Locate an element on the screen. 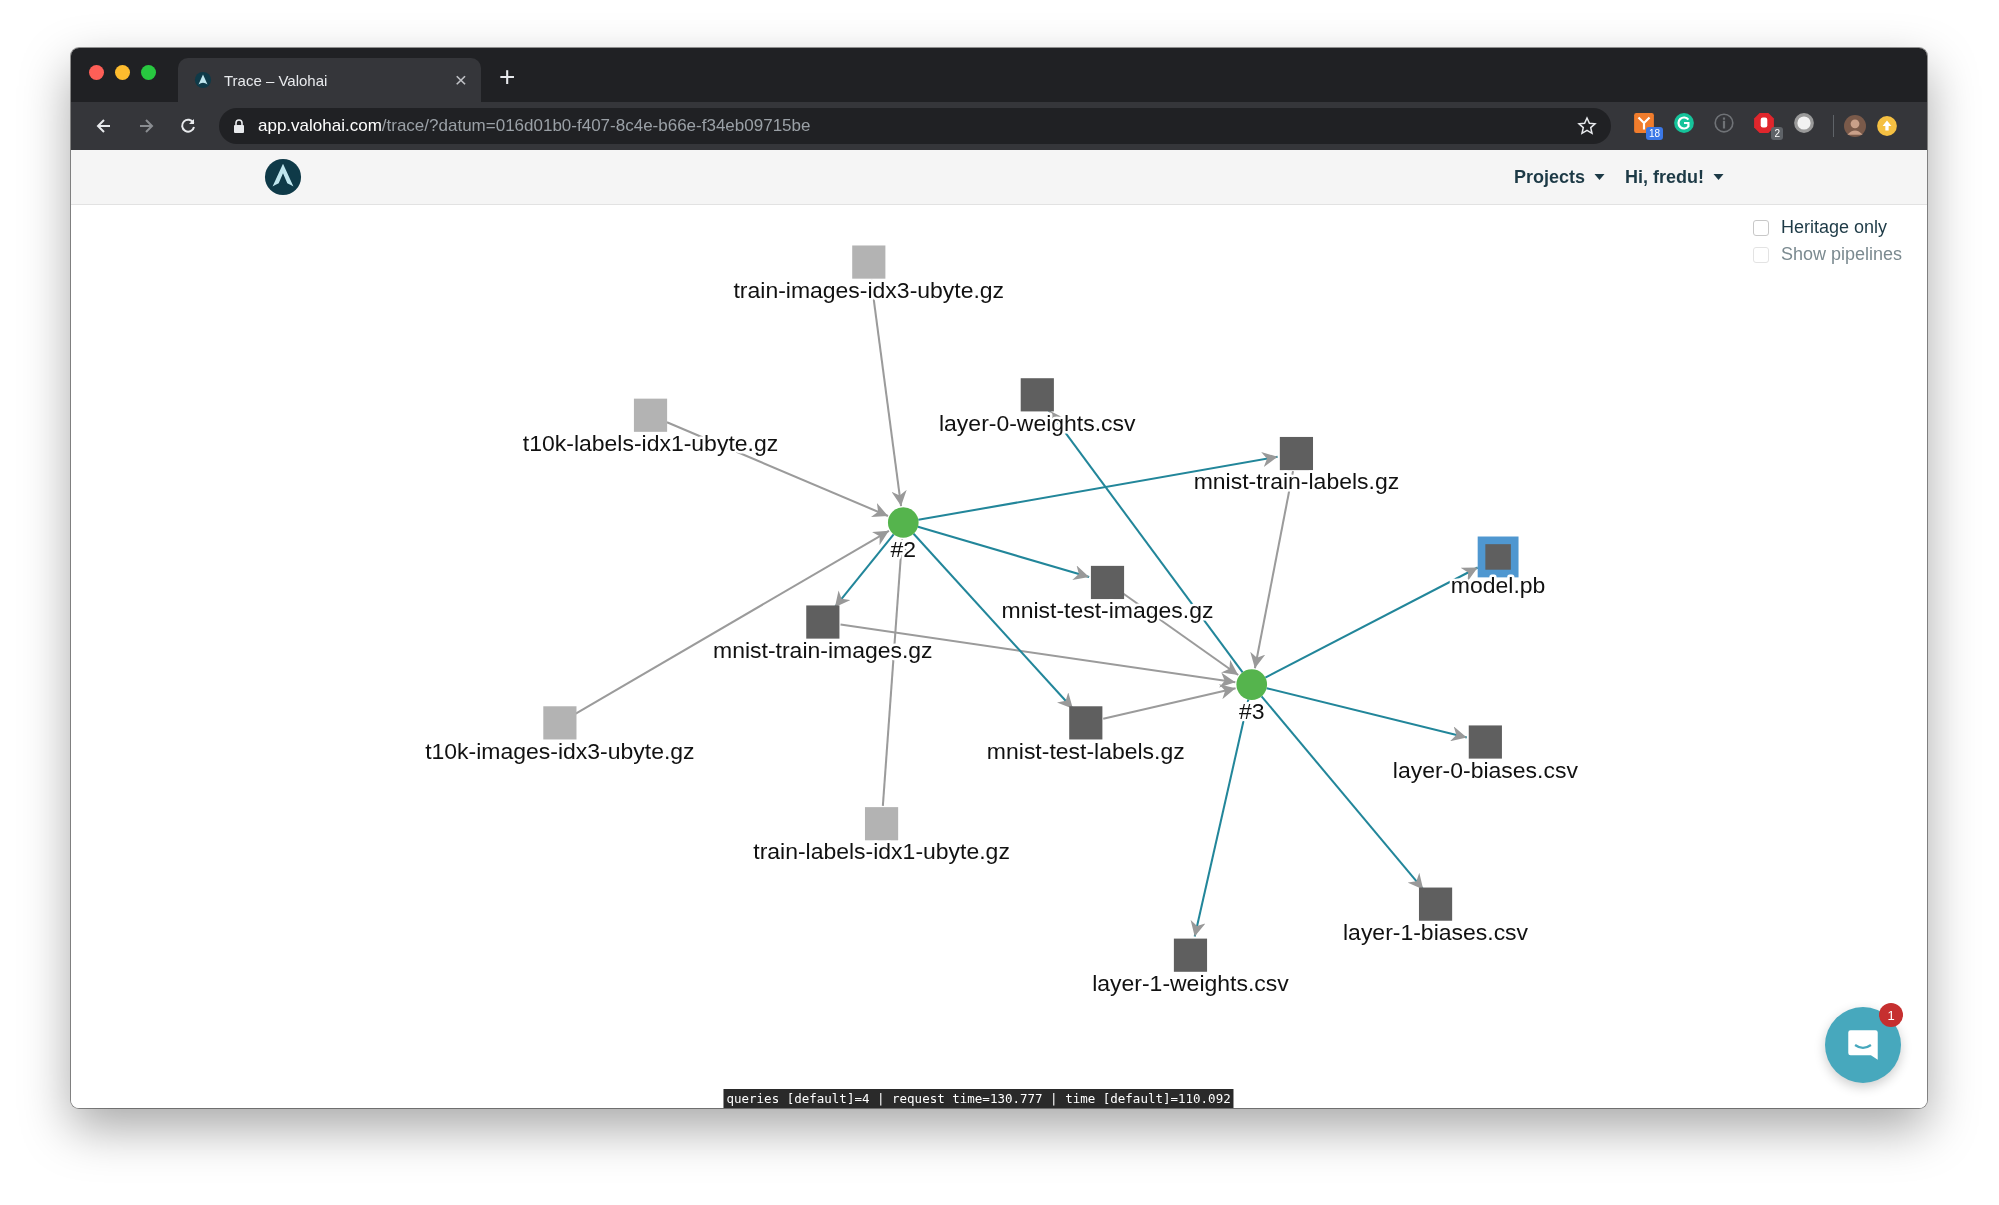  update-icon is located at coordinates (1887, 126).